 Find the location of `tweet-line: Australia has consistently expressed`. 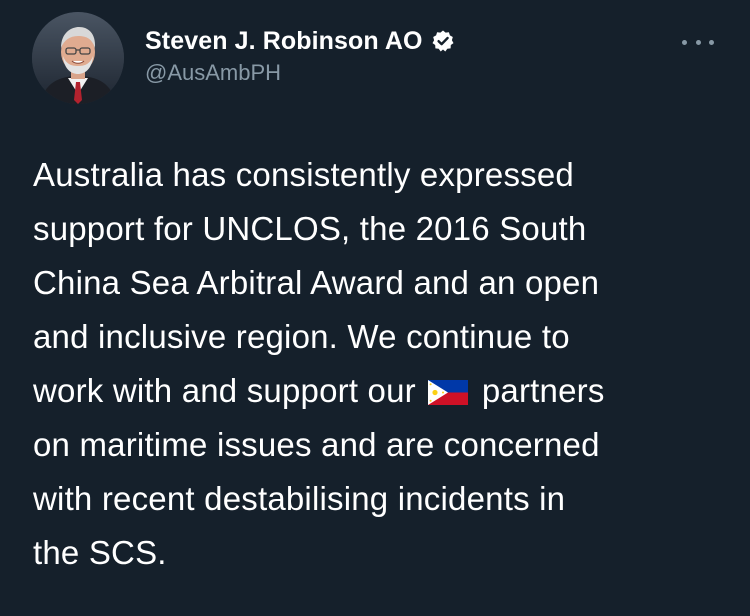

tweet-line: Australia has consistently expressed is located at coordinates (303, 174).